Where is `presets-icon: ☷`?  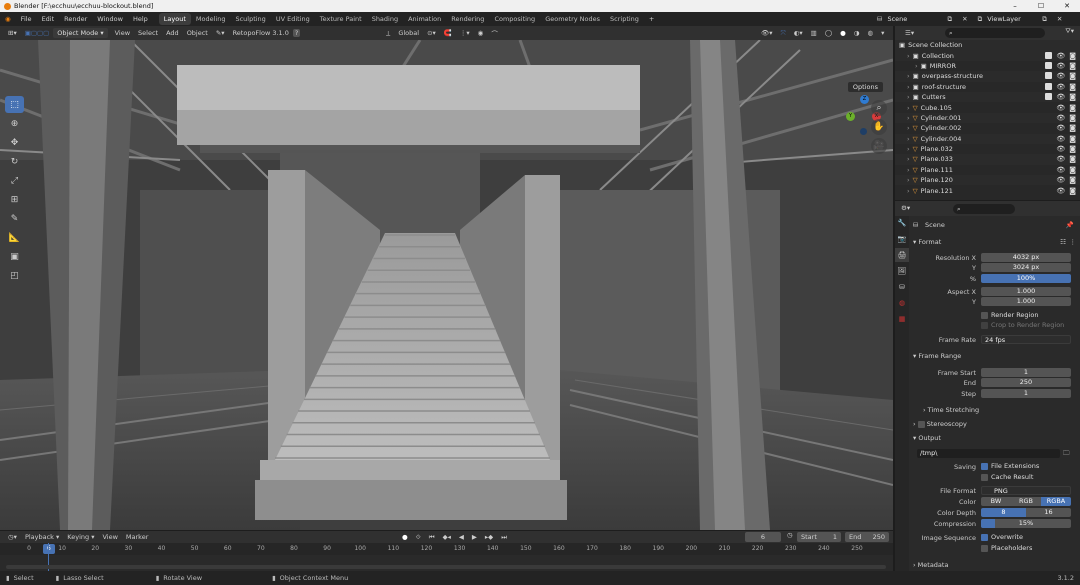 presets-icon: ☷ is located at coordinates (1063, 242).